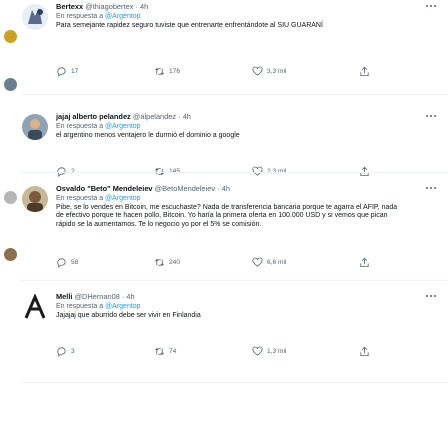  Describe the element at coordinates (75, 262) in the screenshot. I see `reply-count: 58` at that location.